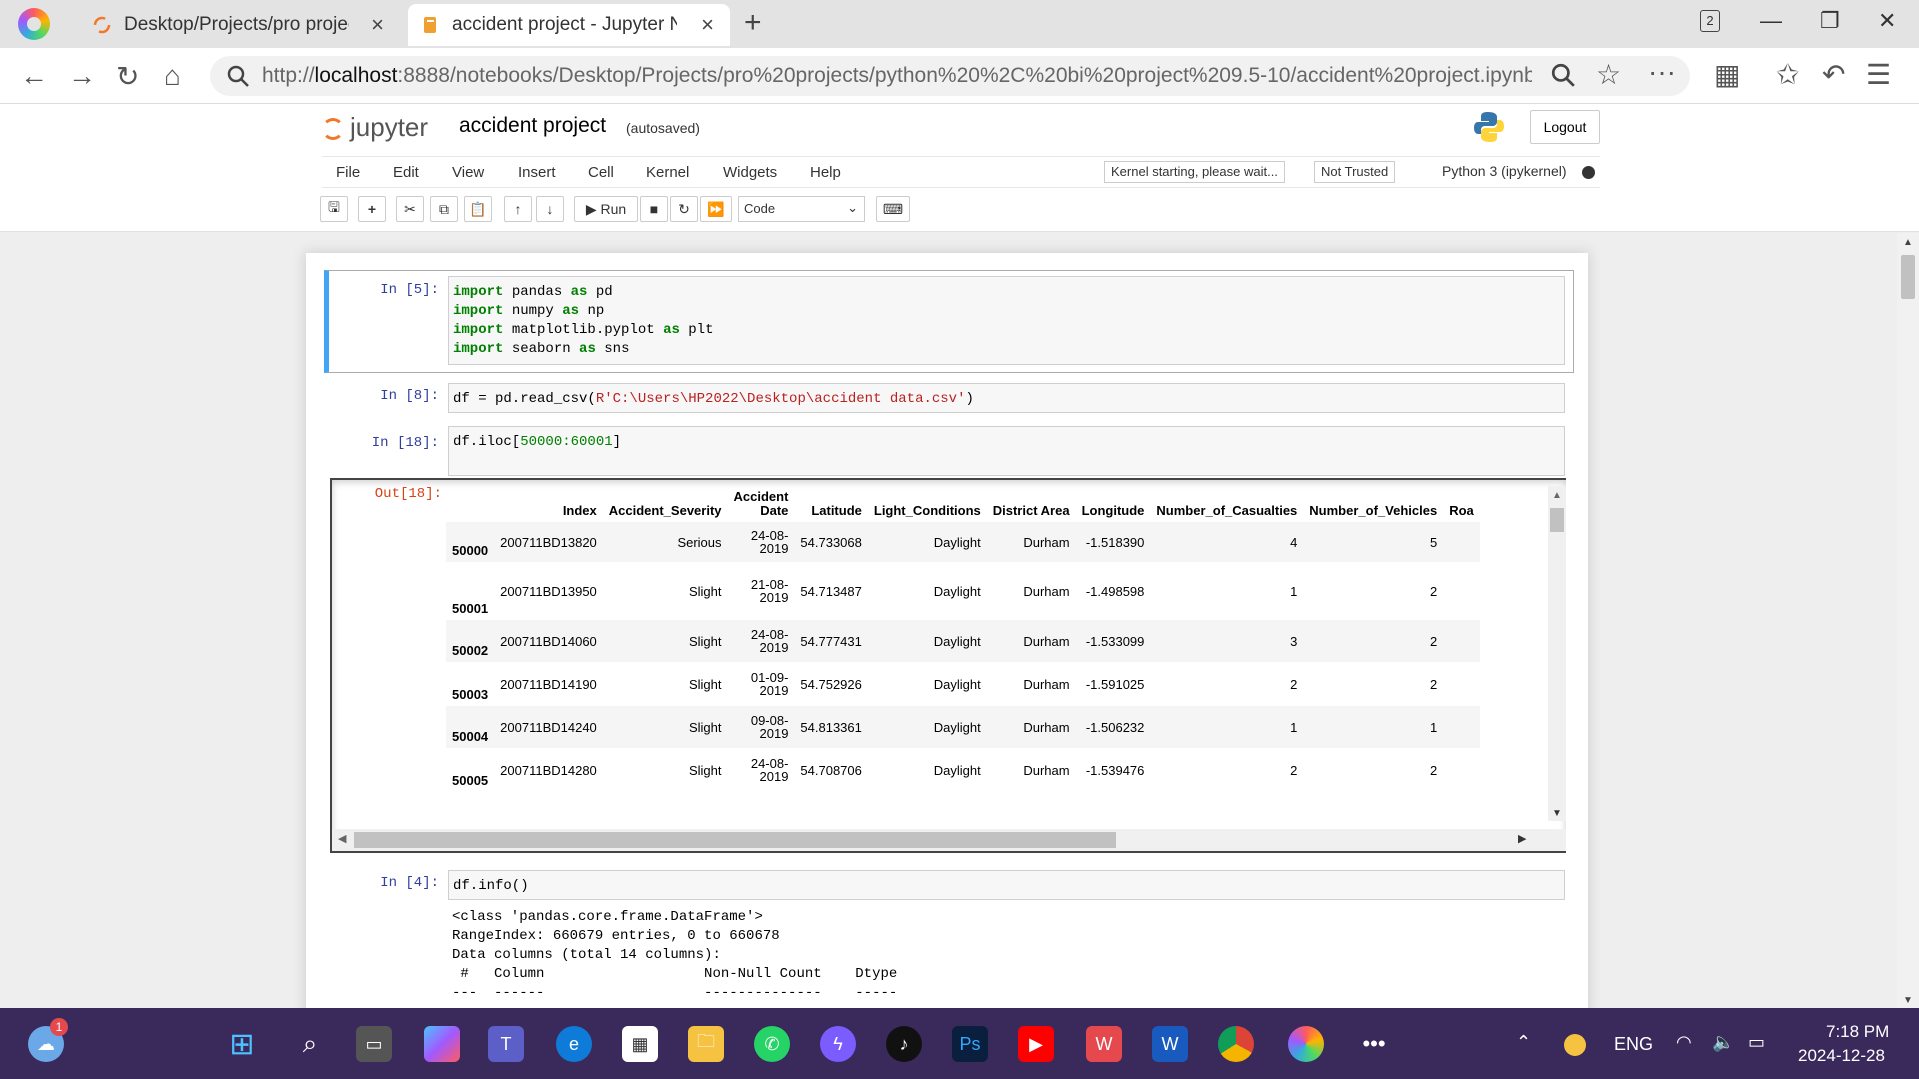 The width and height of the screenshot is (1919, 1079). Describe the element at coordinates (1522, 838) in the screenshot. I see `scroll-right-icon: ▶` at that location.